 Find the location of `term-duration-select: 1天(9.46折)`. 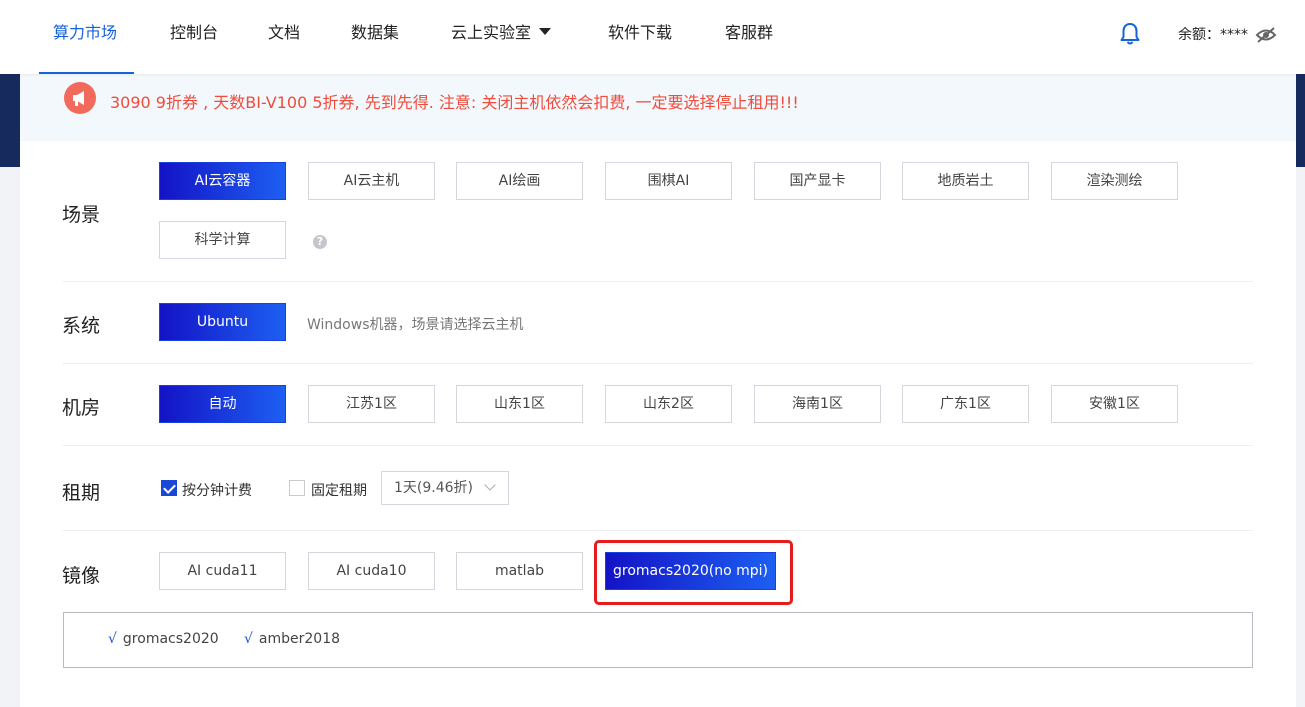

term-duration-select: 1天(9.46折) is located at coordinates (445, 488).